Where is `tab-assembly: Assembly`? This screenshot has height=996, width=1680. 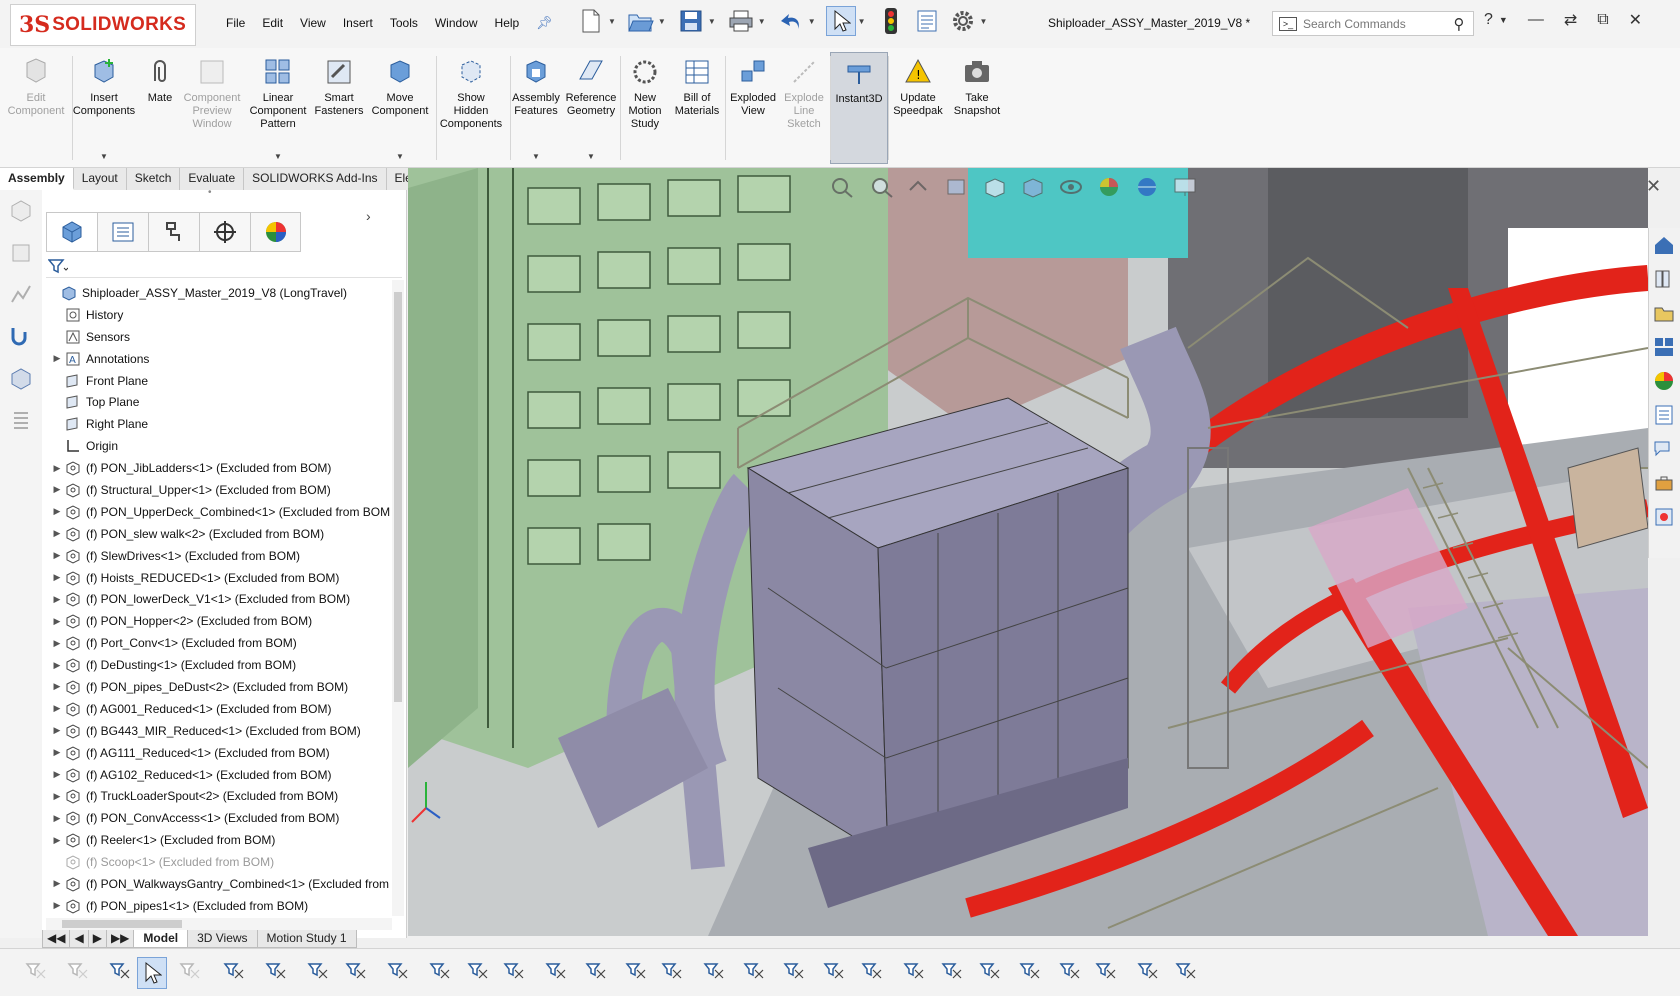
tab-assembly: Assembly is located at coordinates (37, 179).